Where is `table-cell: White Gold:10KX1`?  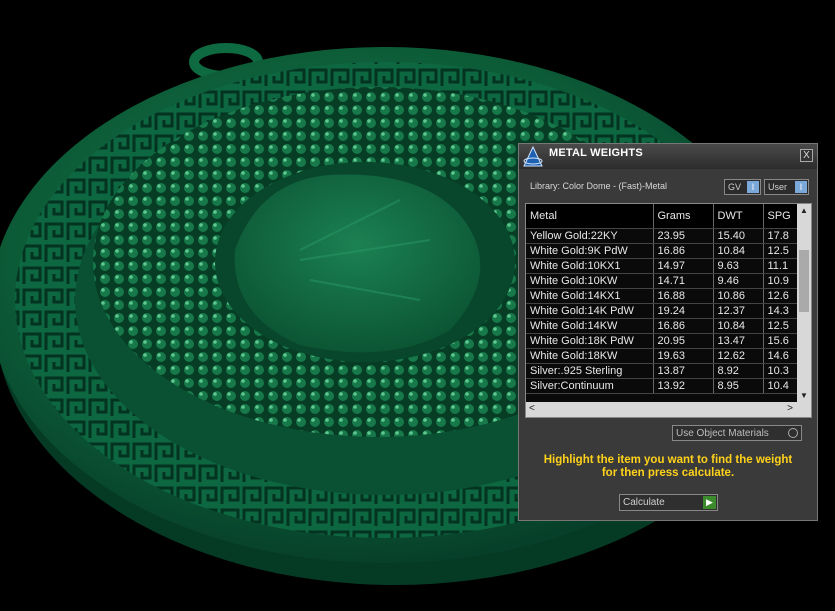 table-cell: White Gold:10KX1 is located at coordinates (590, 266).